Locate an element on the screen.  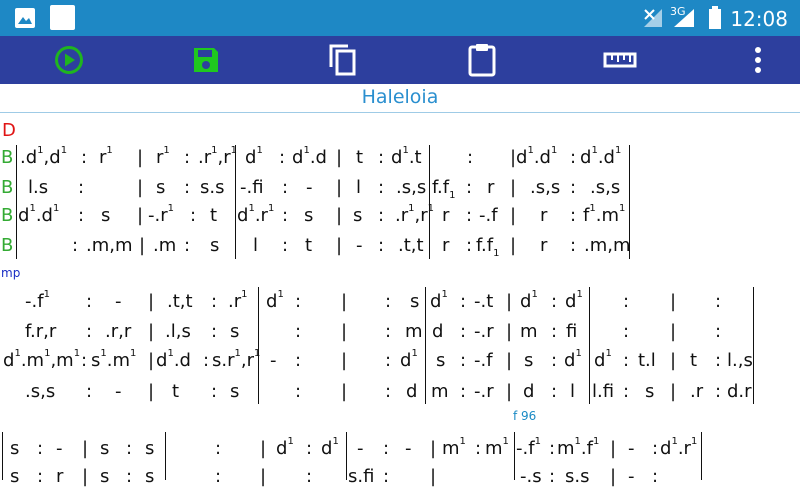
paste-button is located at coordinates (482, 60).